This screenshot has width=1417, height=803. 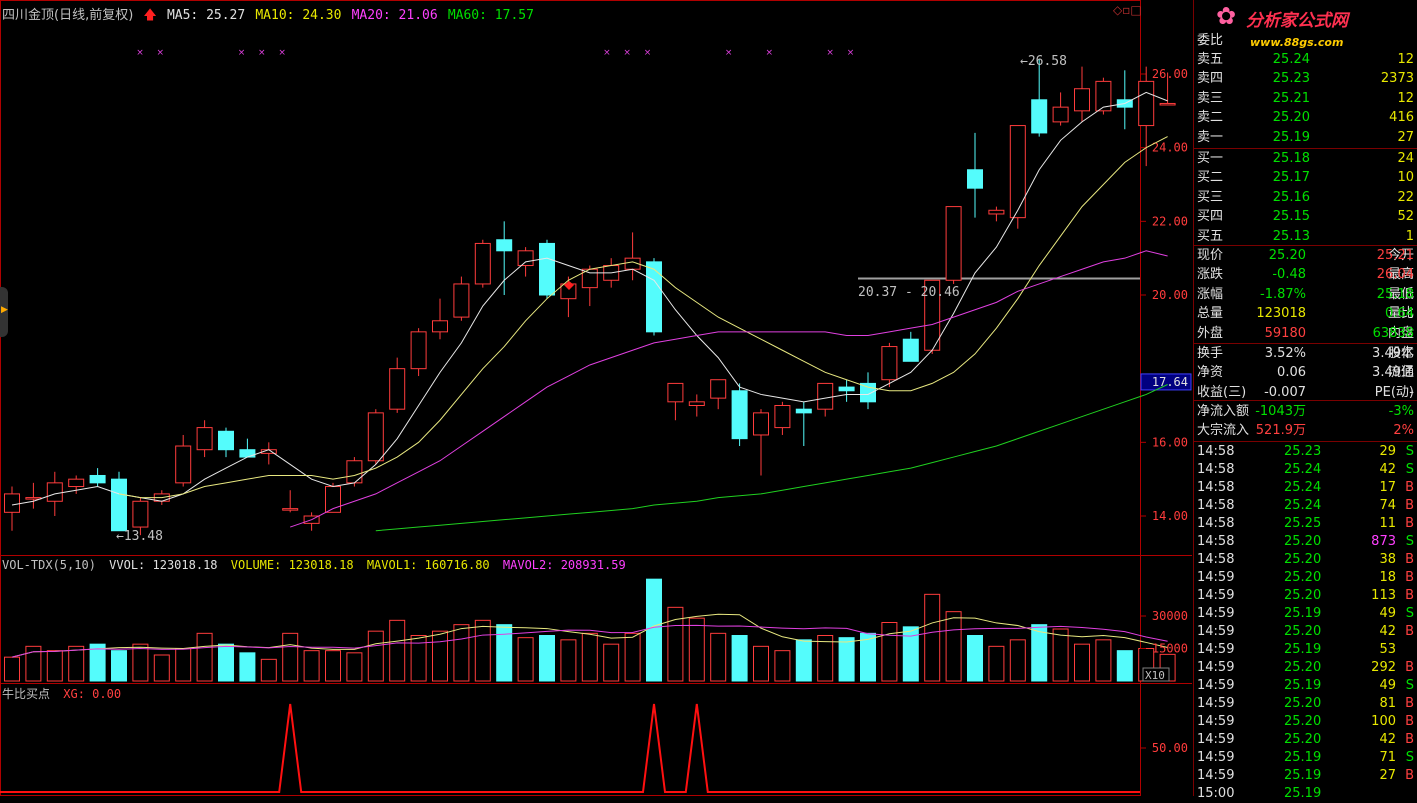 What do you see at coordinates (1383, 541) in the screenshot?
I see `tick-volume: 873` at bounding box center [1383, 541].